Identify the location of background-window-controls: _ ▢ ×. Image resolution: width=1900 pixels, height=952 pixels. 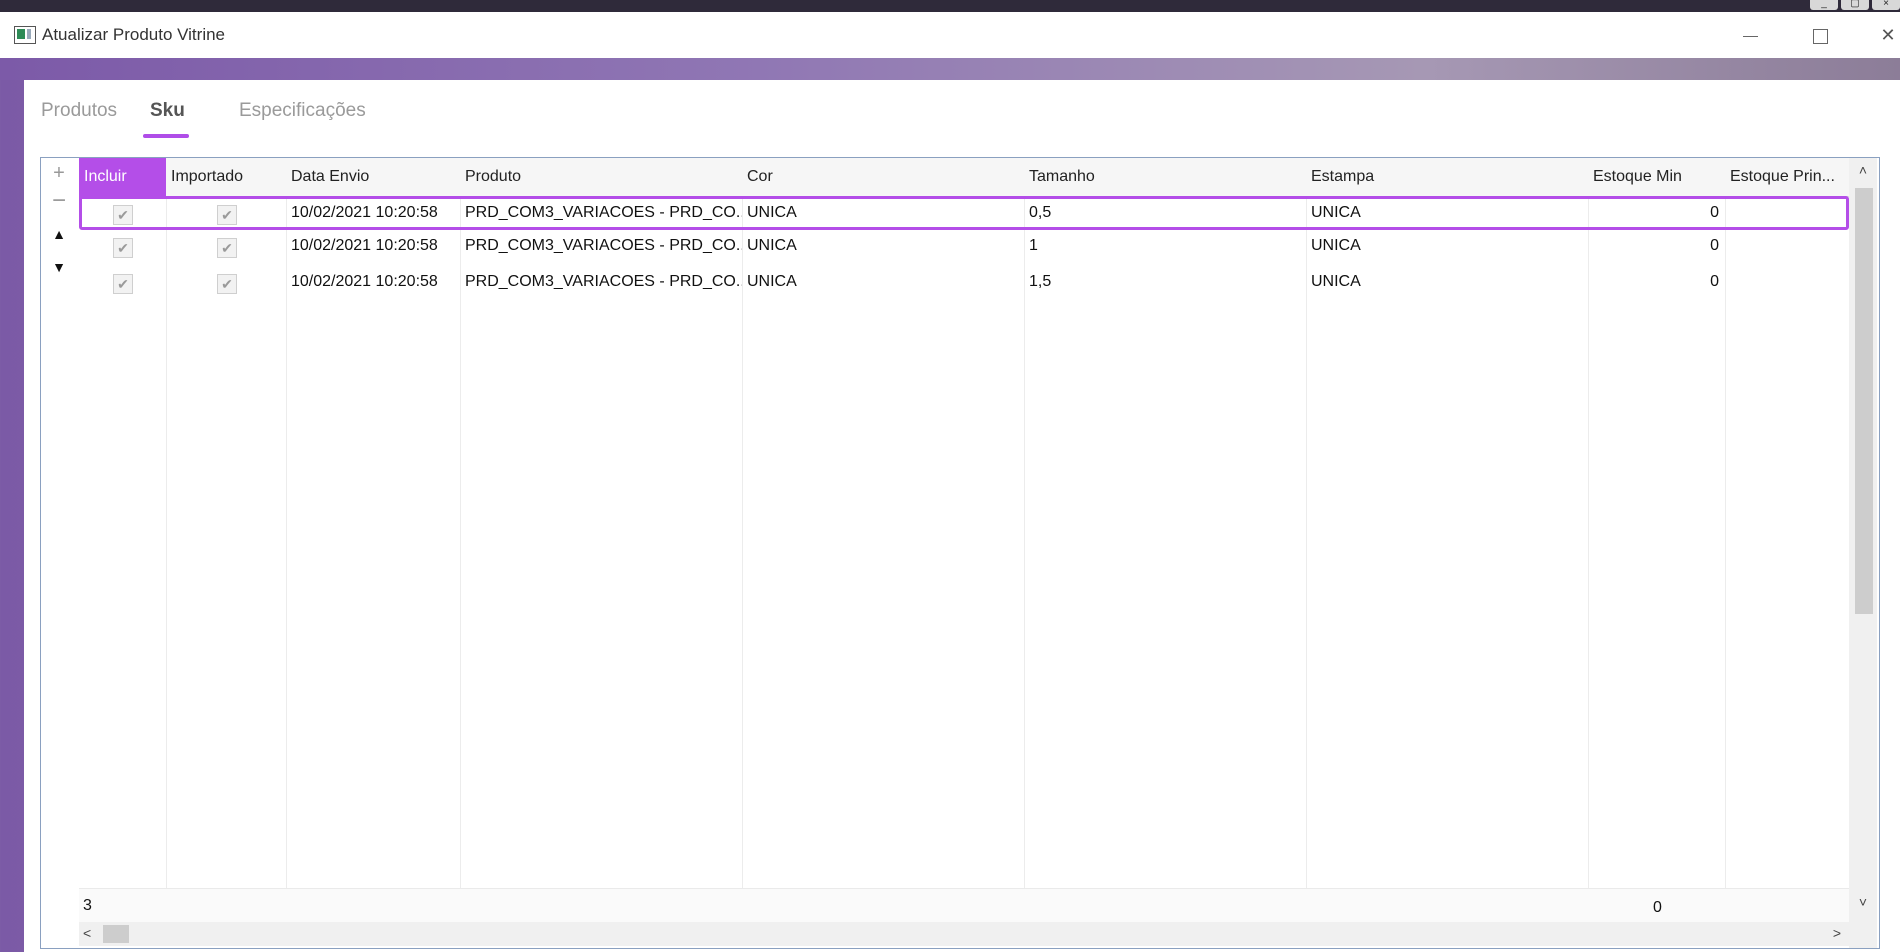
(1853, 6).